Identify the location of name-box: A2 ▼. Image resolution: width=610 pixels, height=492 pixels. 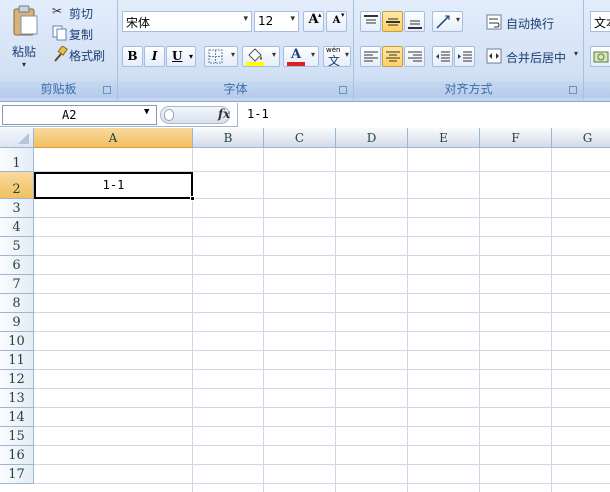
(79, 115).